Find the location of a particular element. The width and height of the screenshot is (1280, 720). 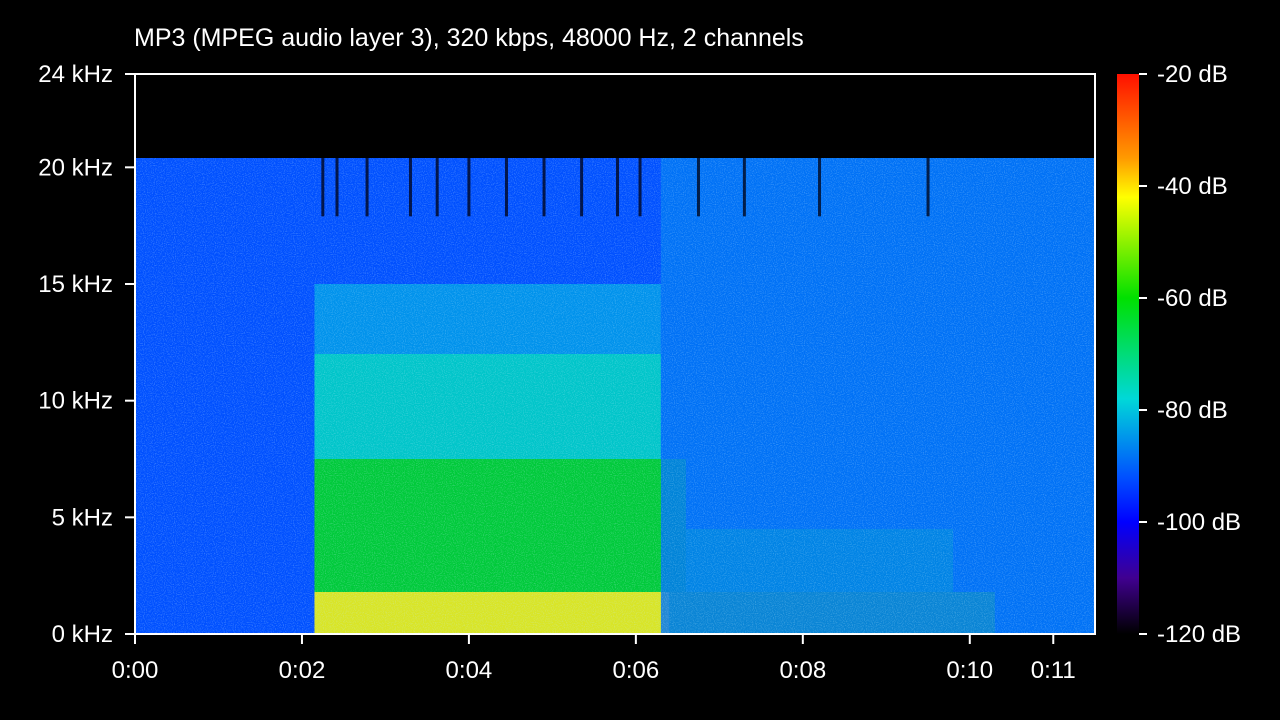

x-tick-label: 0:02 is located at coordinates (302, 670).